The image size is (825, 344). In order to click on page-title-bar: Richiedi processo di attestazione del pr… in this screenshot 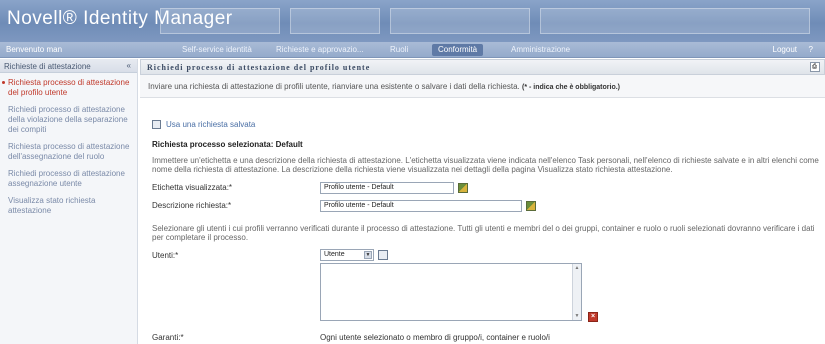, I will do `click(482, 67)`.